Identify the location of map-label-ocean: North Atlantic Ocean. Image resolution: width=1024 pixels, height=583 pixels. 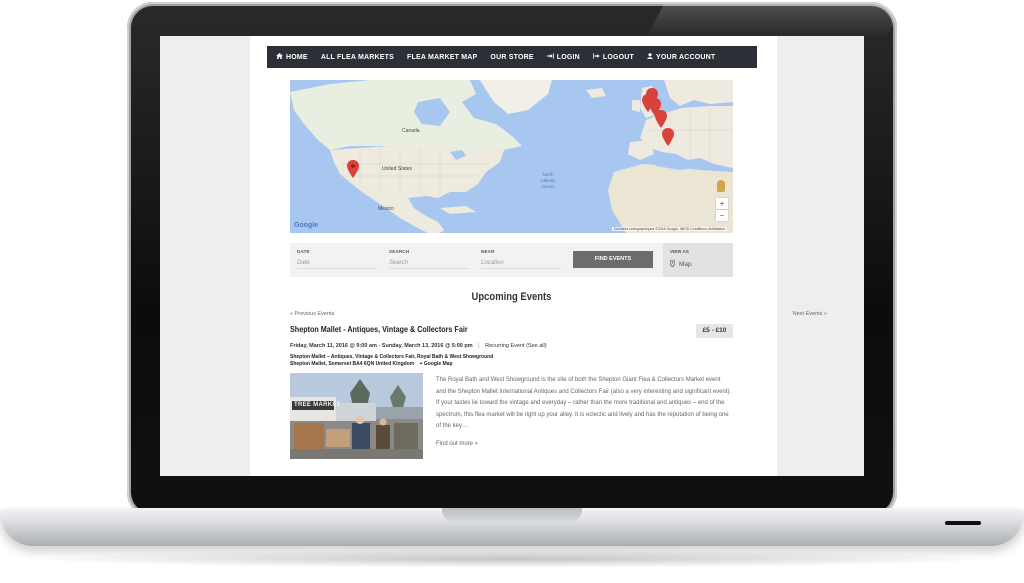
(548, 180).